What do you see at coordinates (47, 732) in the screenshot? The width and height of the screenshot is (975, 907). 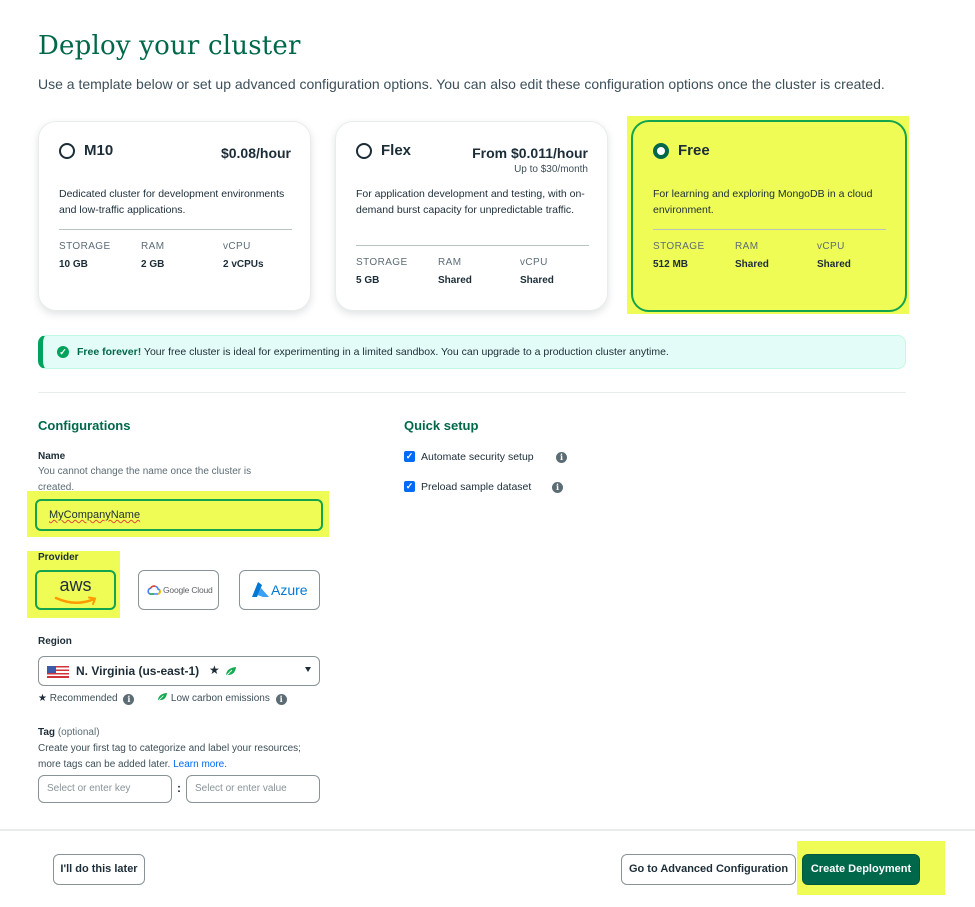 I see `tag-label: Tag` at bounding box center [47, 732].